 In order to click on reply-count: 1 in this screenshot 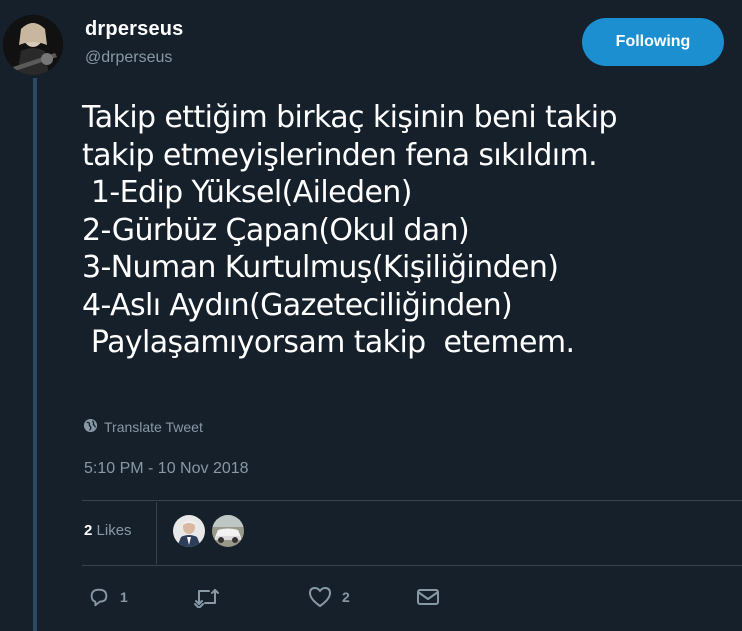, I will do `click(124, 597)`.